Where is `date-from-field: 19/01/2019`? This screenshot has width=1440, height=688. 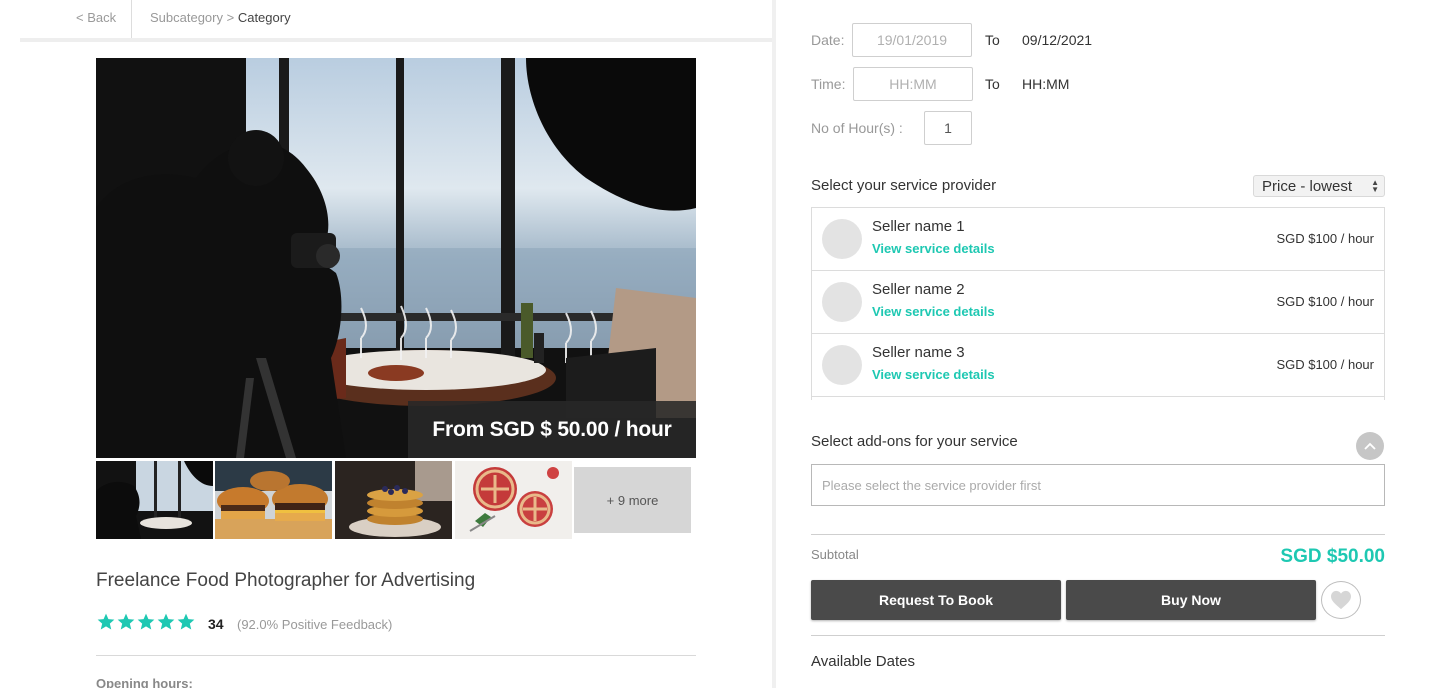 date-from-field: 19/01/2019 is located at coordinates (912, 40).